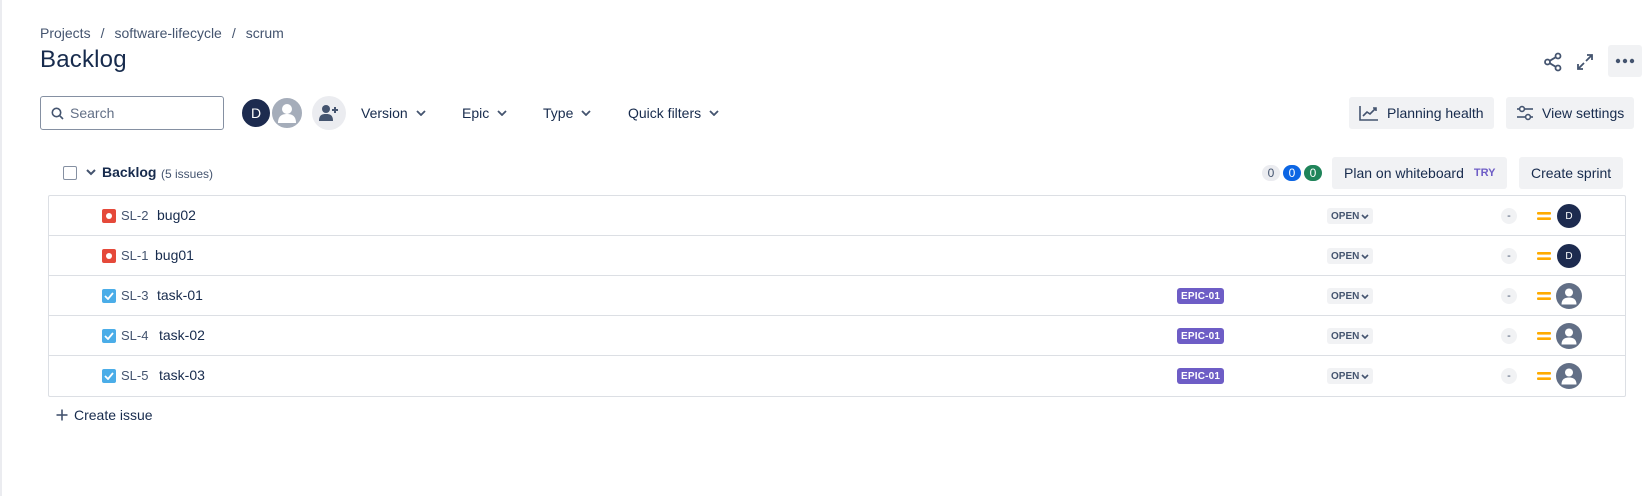 The width and height of the screenshot is (1650, 496). What do you see at coordinates (57, 113) in the screenshot?
I see `search-icon` at bounding box center [57, 113].